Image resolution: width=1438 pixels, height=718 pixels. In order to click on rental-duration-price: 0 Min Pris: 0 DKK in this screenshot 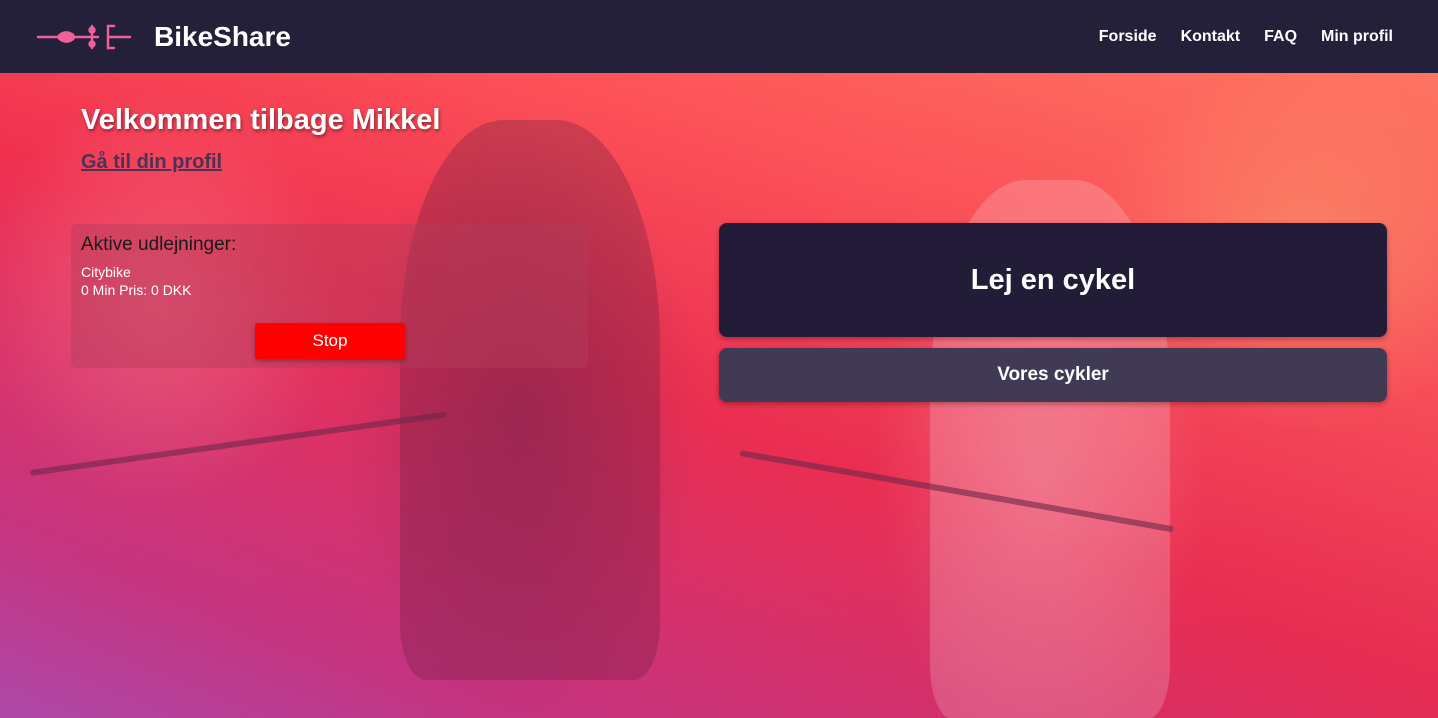, I will do `click(136, 290)`.